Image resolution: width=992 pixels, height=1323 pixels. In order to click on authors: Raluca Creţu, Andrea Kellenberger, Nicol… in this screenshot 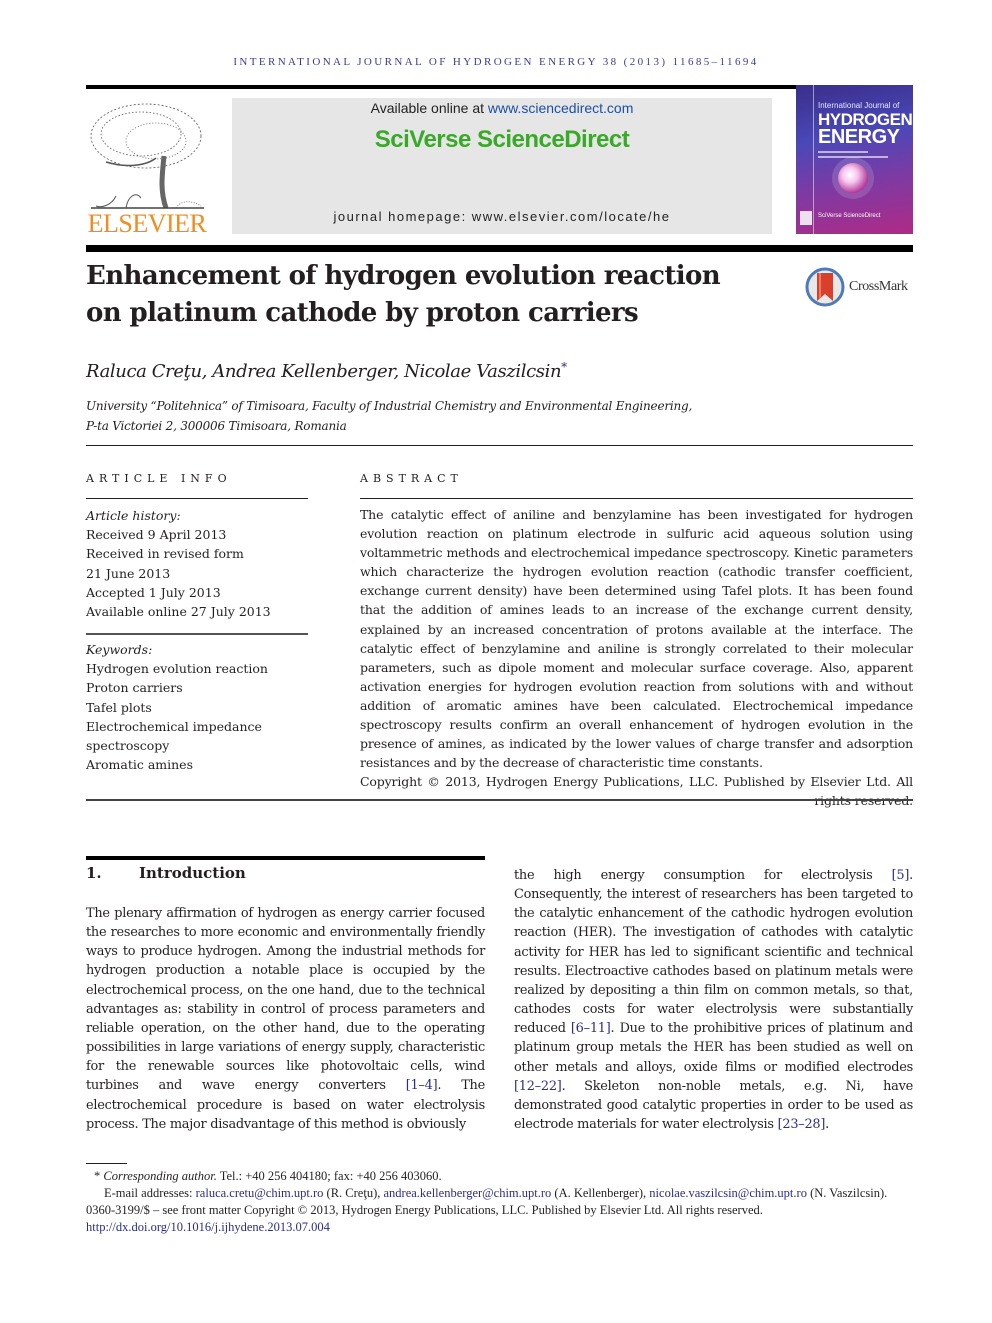, I will do `click(324, 371)`.